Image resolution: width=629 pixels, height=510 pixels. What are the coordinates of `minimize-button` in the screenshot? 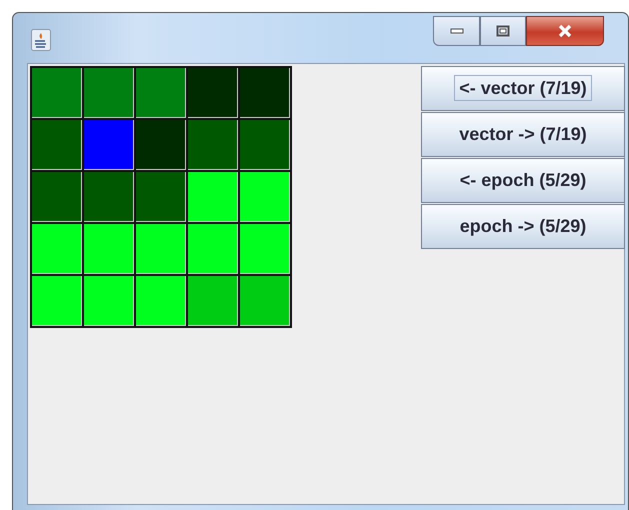 It's located at (456, 31).